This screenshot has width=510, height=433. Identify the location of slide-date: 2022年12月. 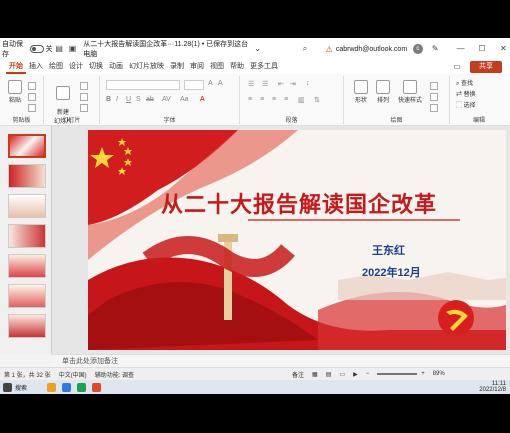
(391, 272).